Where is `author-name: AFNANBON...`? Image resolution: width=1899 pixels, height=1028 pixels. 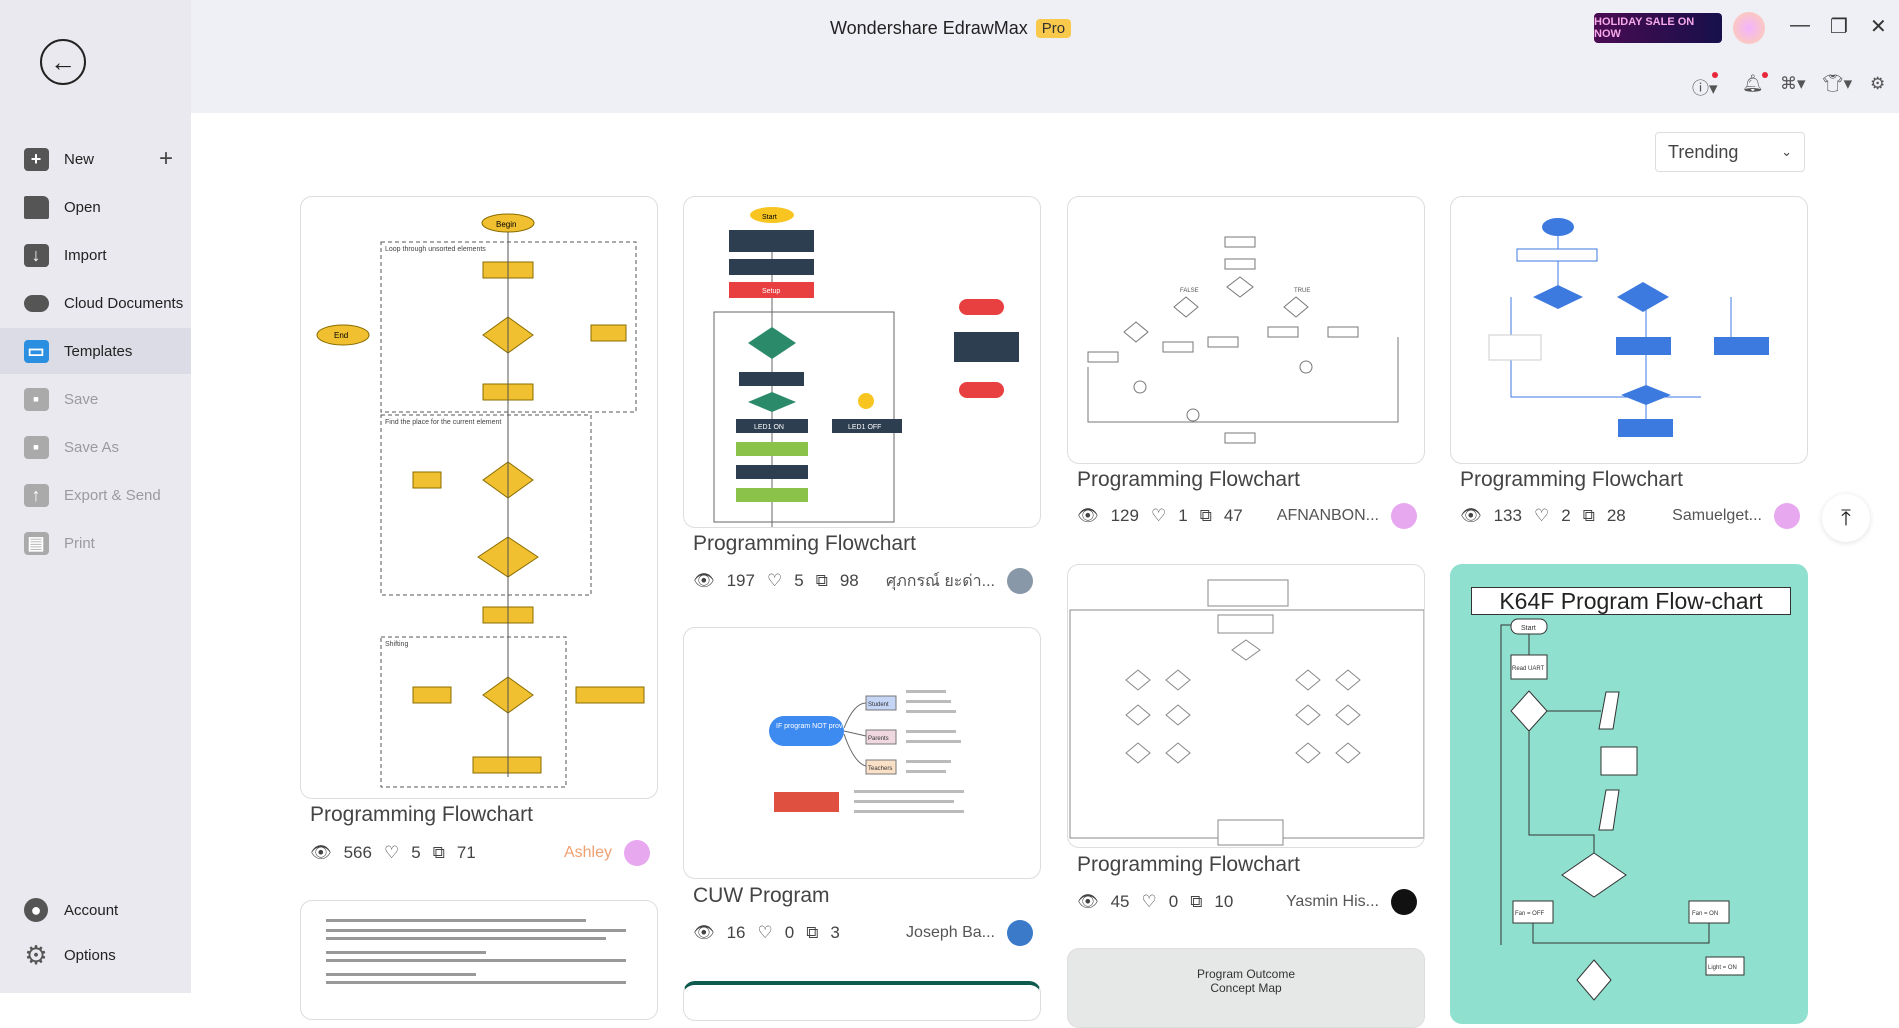 author-name: AFNANBON... is located at coordinates (1328, 516).